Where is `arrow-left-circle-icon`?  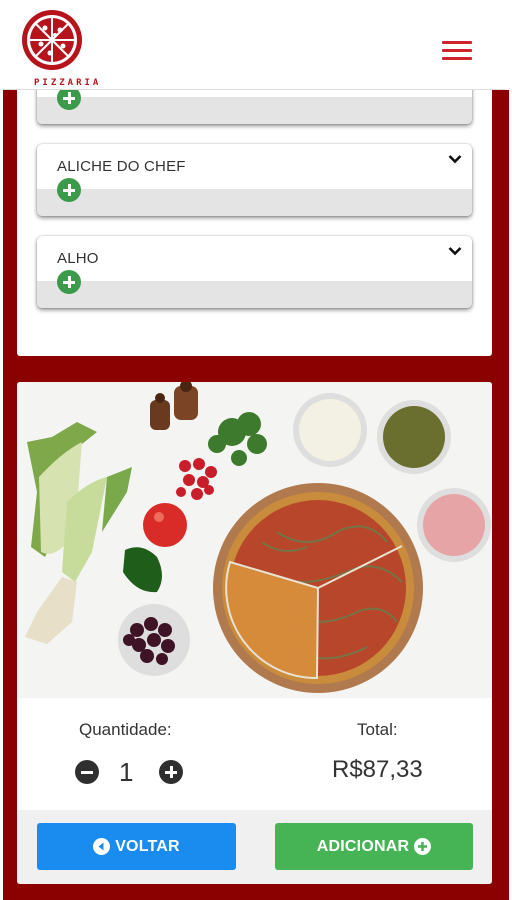 arrow-left-circle-icon is located at coordinates (102, 846).